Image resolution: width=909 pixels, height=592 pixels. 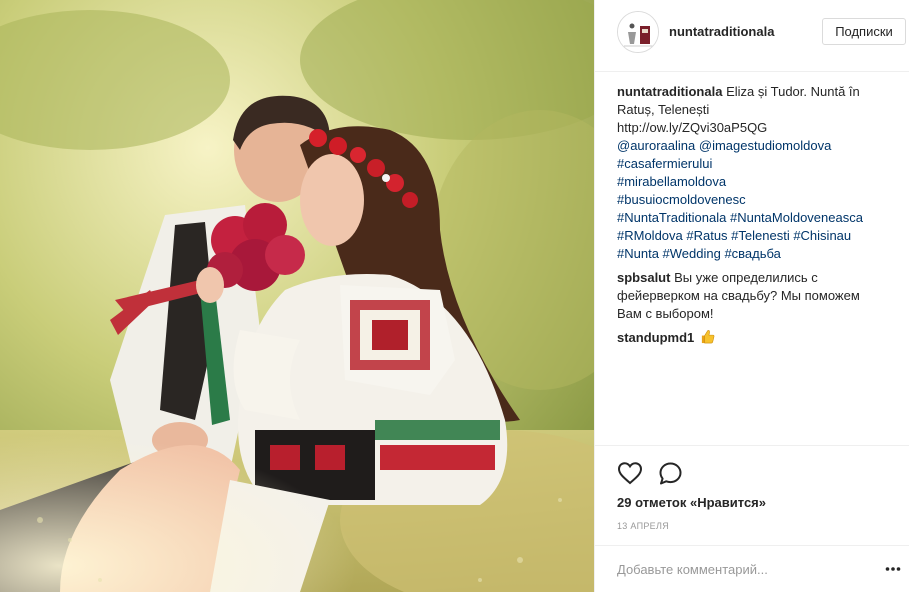 What do you see at coordinates (752, 182) in the screenshot?
I see `hashtag-link: #mirabellamoldova` at bounding box center [752, 182].